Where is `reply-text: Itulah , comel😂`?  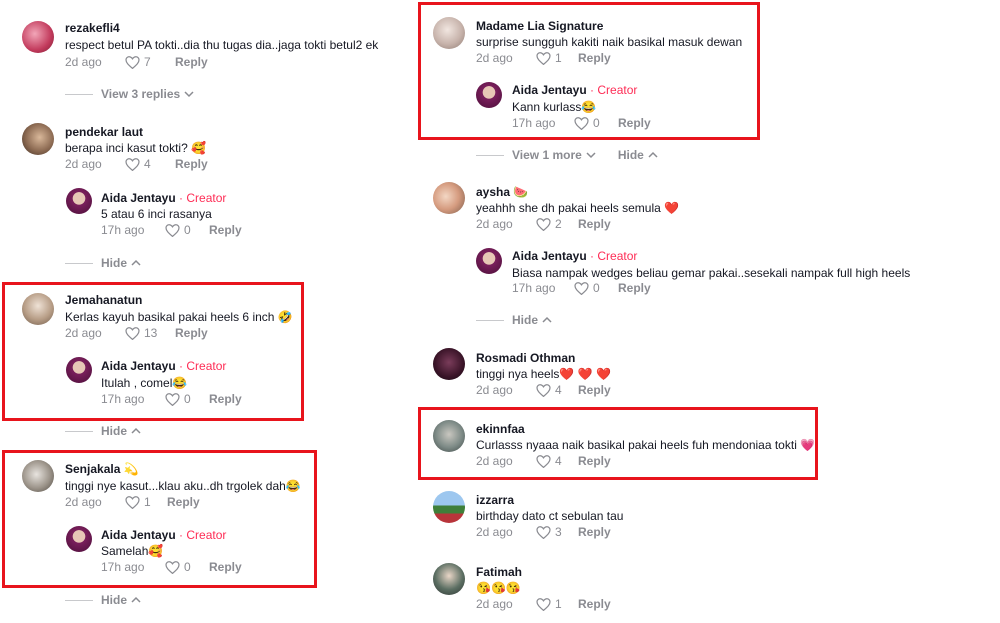 reply-text: Itulah , comel😂 is located at coordinates (144, 383).